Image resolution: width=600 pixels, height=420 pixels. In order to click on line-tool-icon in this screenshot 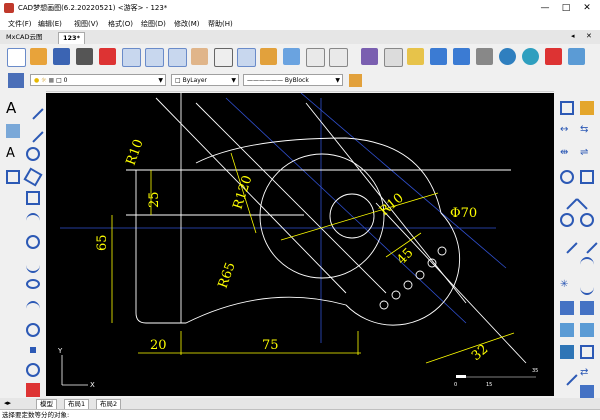, I will do `click(33, 109)`.